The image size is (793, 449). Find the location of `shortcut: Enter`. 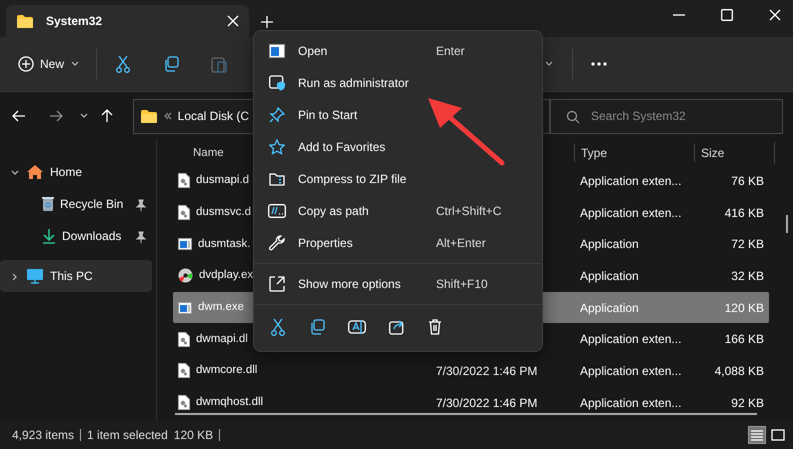

shortcut: Enter is located at coordinates (451, 51).